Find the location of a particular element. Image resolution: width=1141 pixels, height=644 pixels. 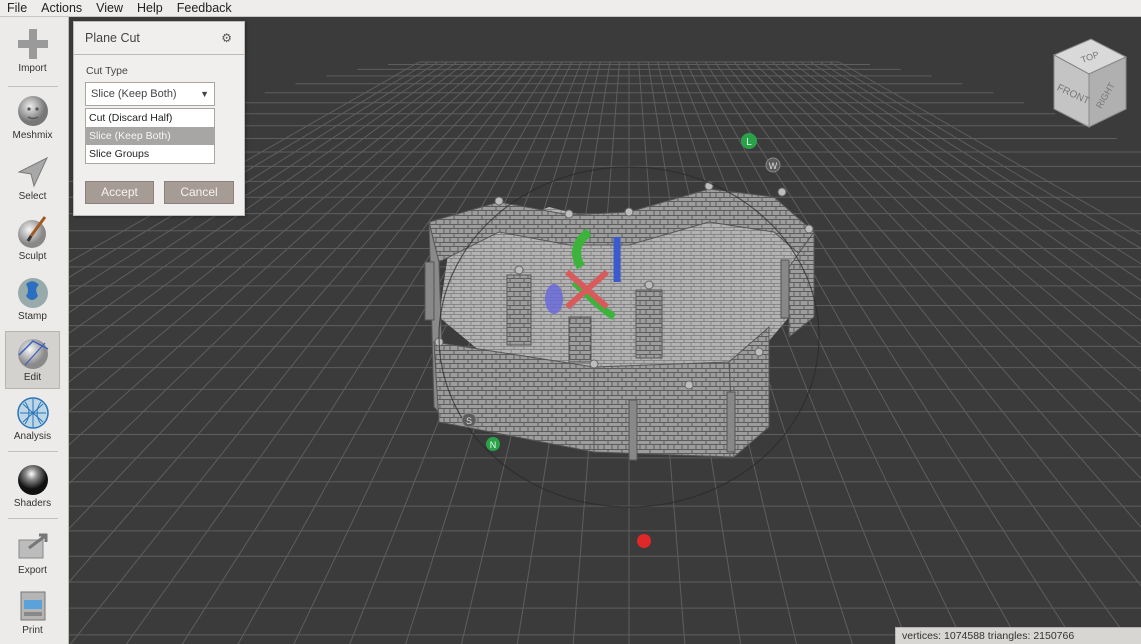

stamp-icon is located at coordinates (32, 293).